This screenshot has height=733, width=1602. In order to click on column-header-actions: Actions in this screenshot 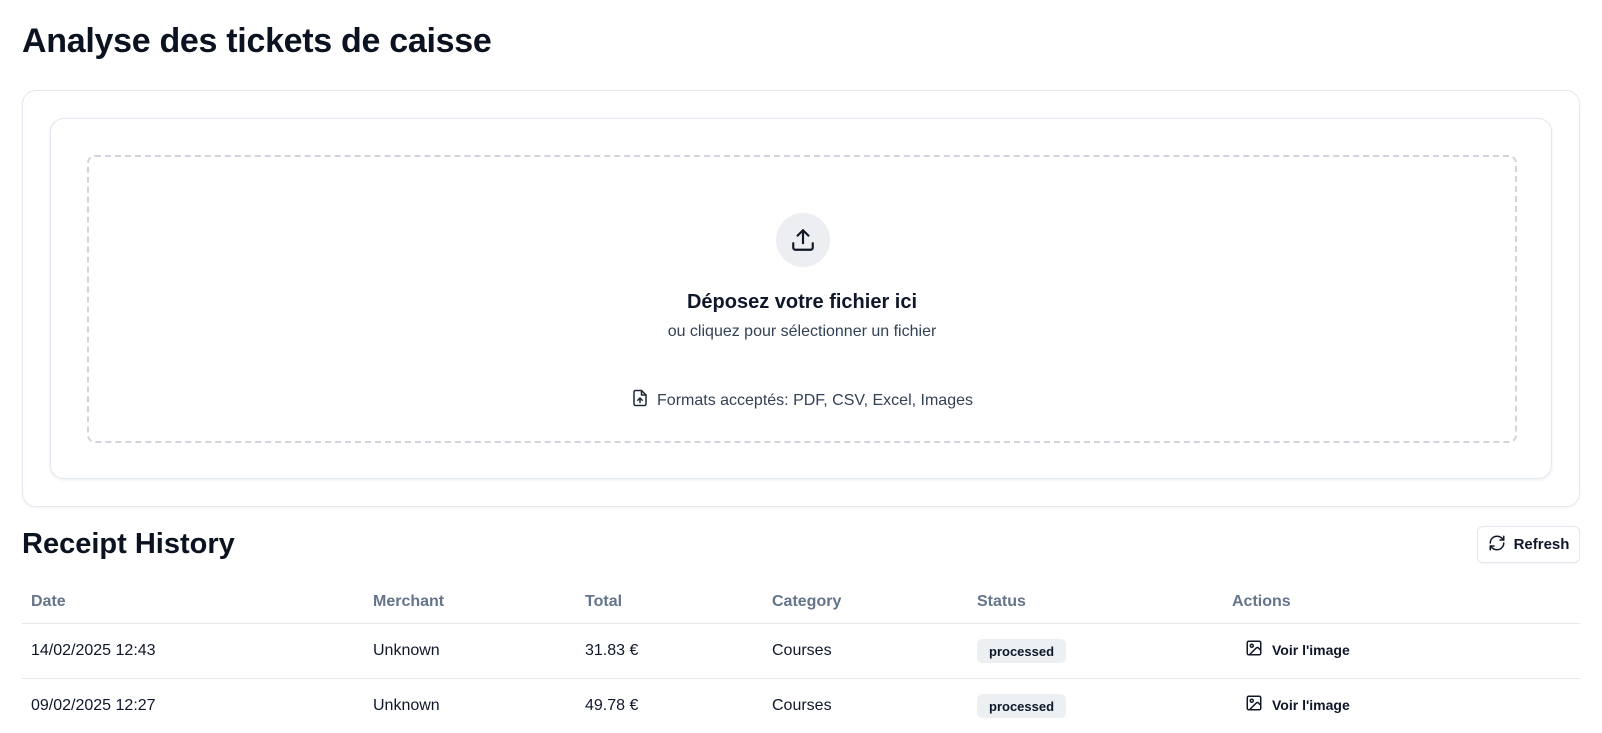, I will do `click(1261, 601)`.